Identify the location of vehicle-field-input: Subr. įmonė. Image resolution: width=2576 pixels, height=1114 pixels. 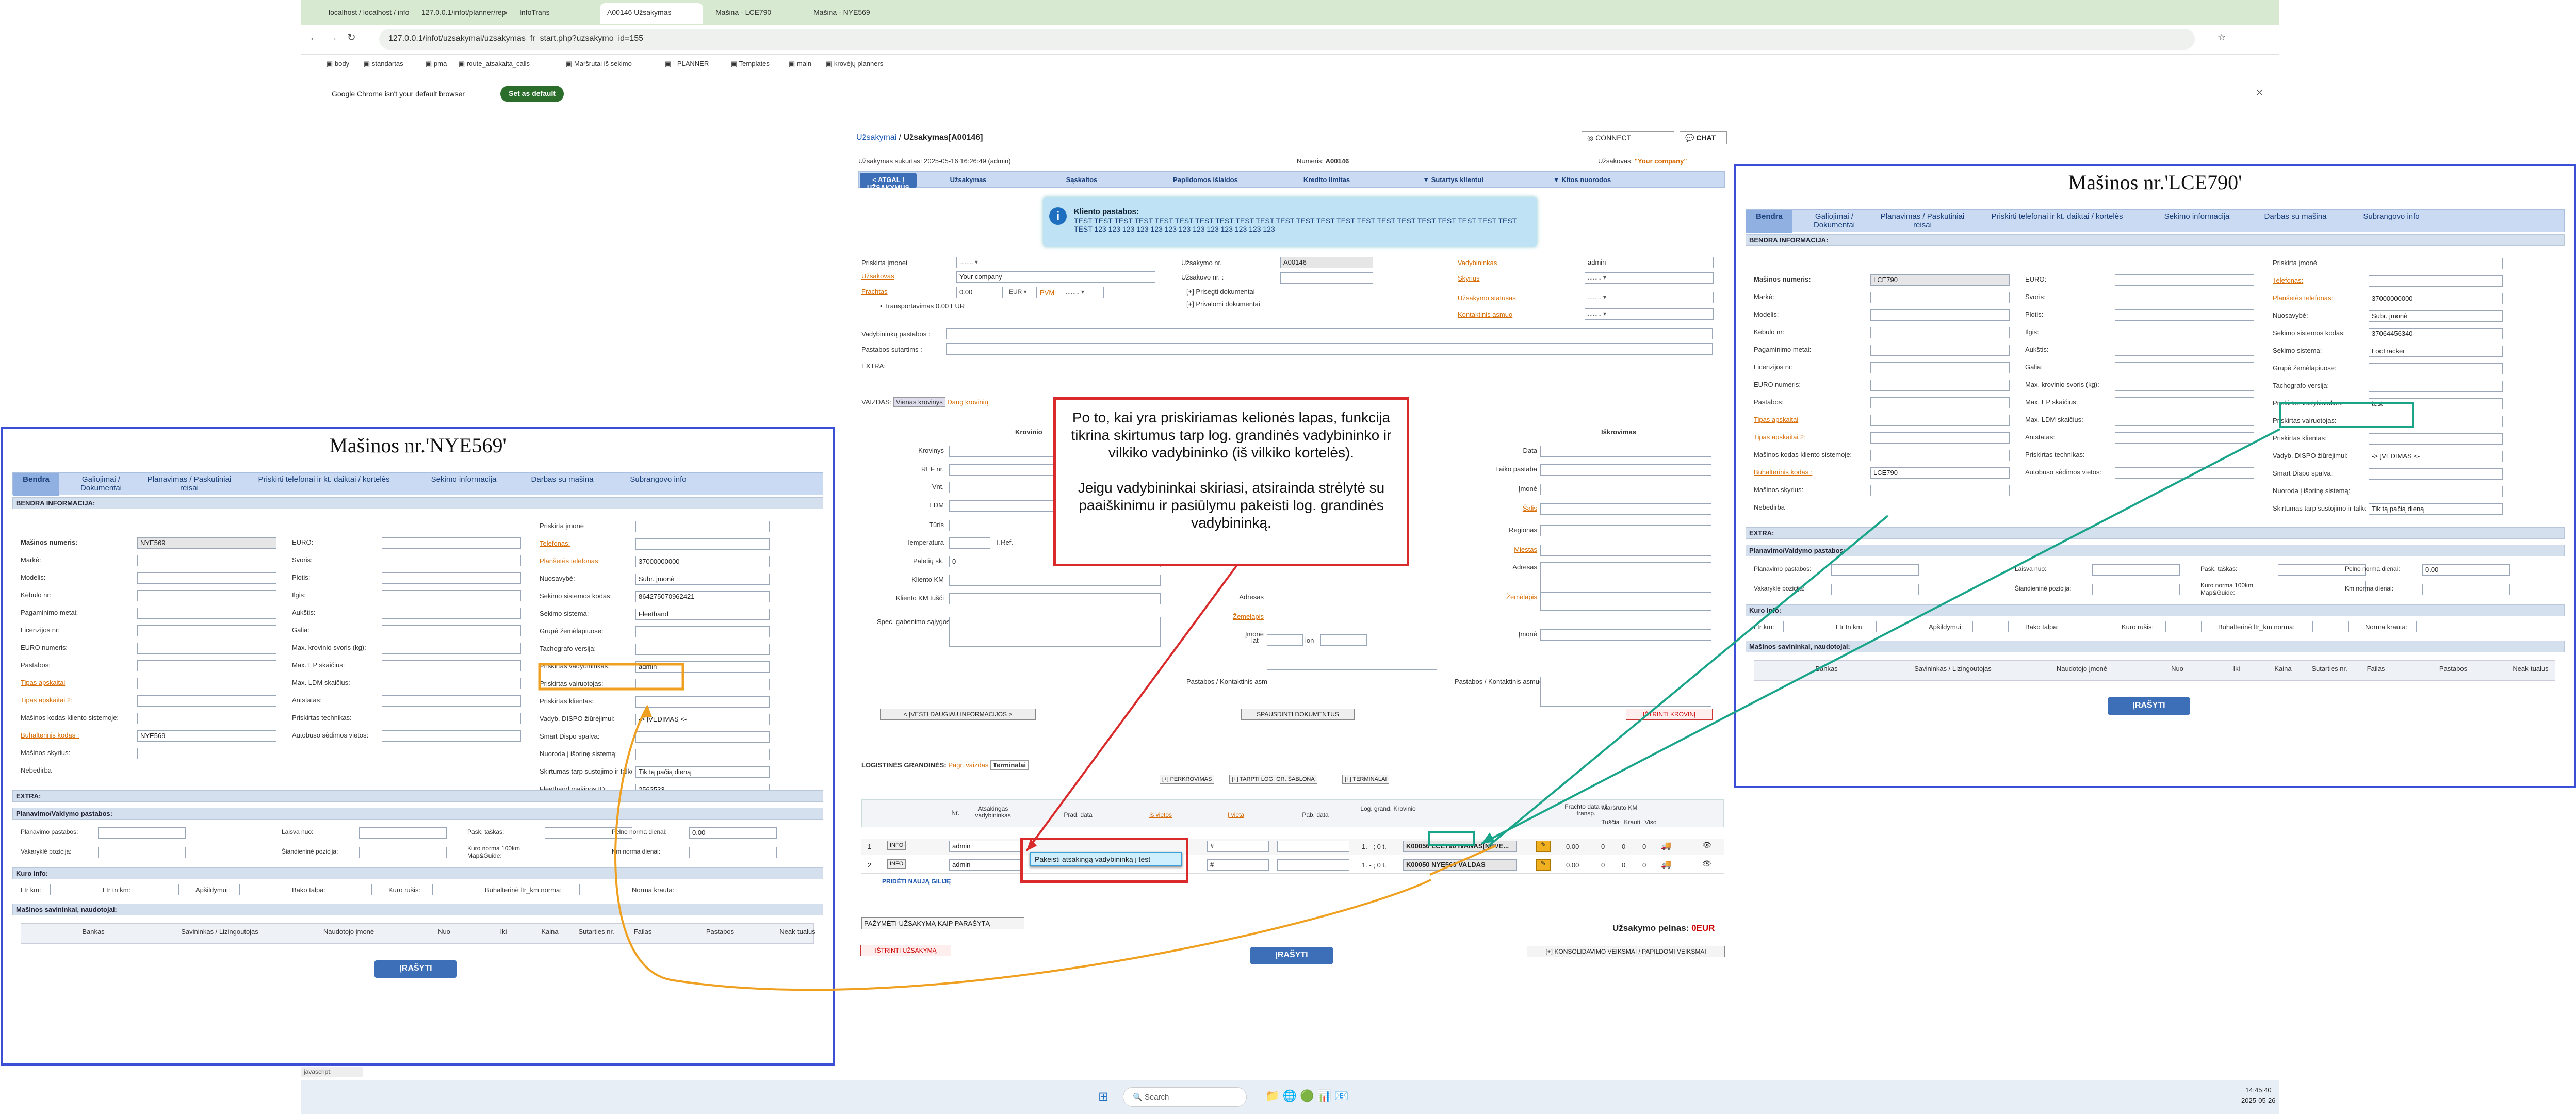
(2436, 316).